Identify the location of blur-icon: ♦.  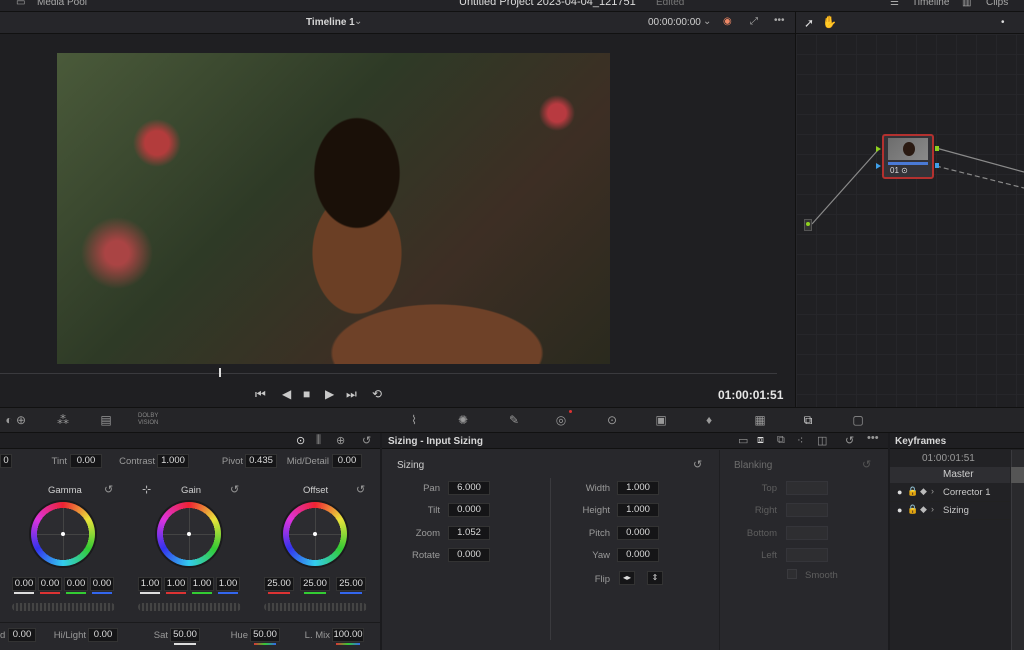
(709, 420).